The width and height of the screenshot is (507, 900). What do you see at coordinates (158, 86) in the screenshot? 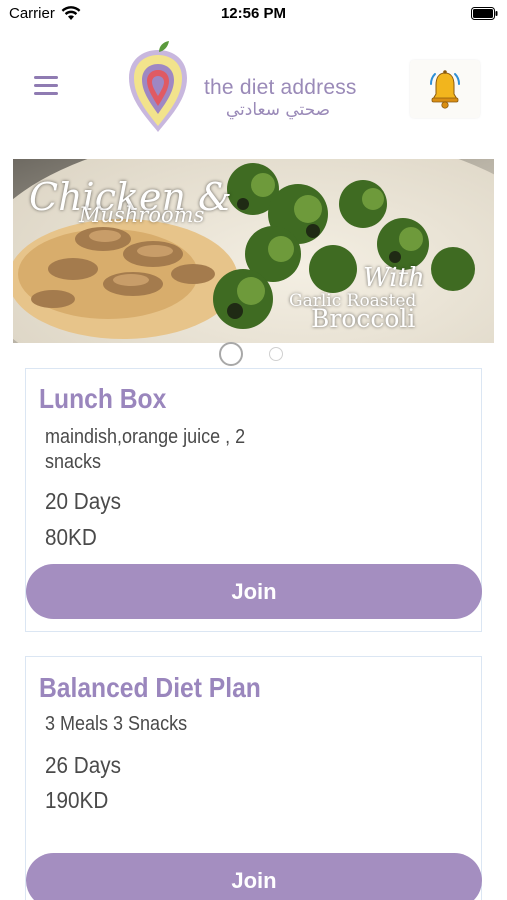
I see `logo-pin-icon` at bounding box center [158, 86].